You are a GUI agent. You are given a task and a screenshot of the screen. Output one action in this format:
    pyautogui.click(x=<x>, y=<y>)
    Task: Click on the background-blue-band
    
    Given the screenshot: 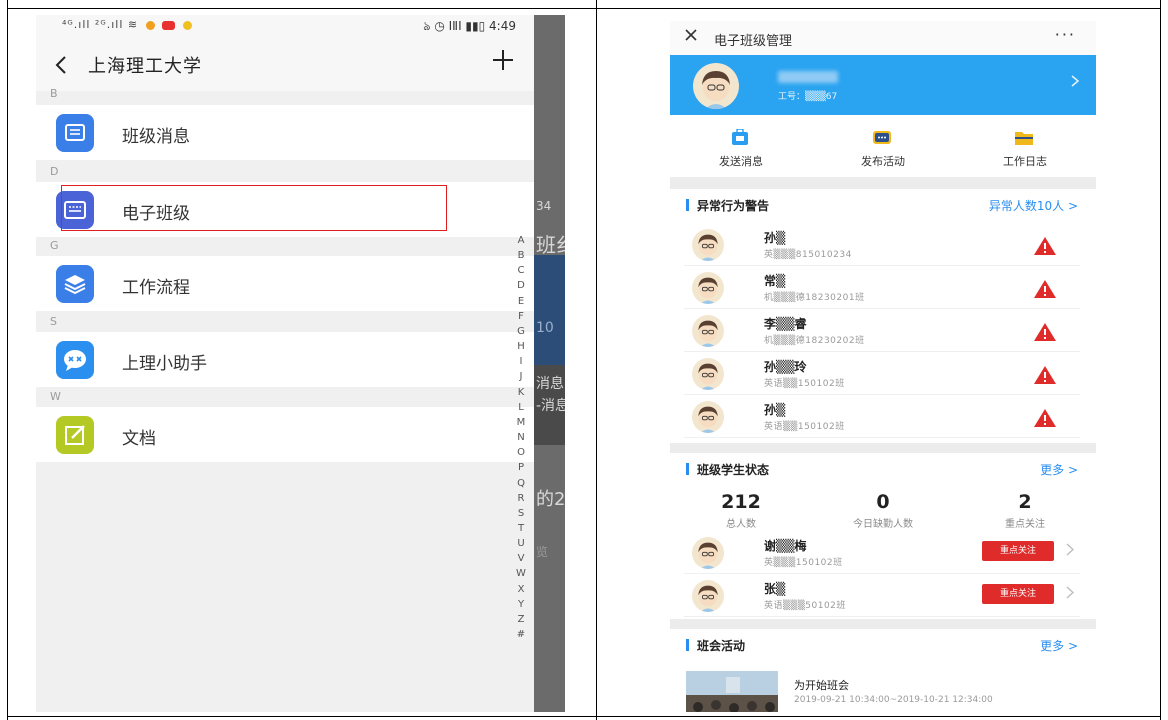 What is the action you would take?
    pyautogui.click(x=549, y=310)
    